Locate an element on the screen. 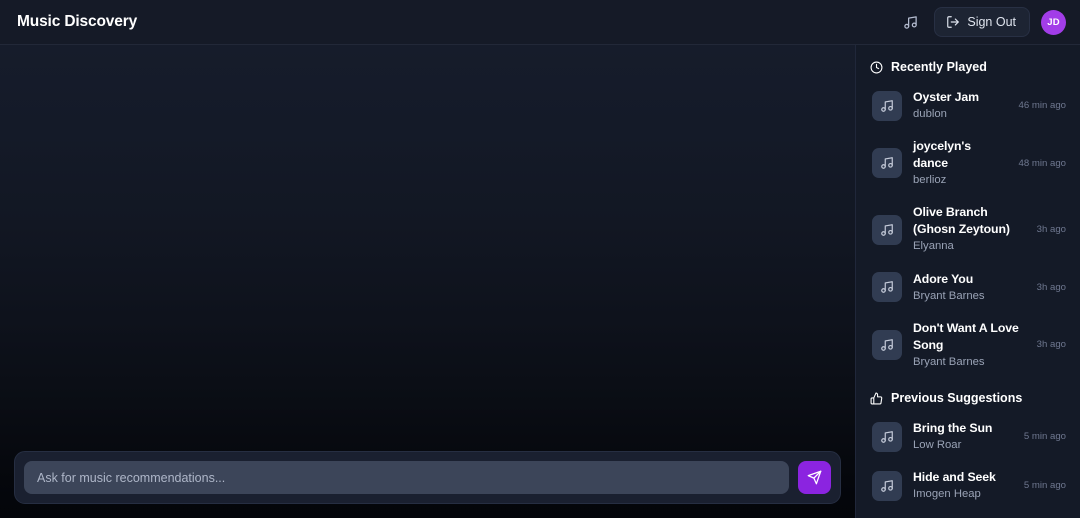 This screenshot has width=1080, height=518. track-info: Hide and Seek Imogen Heap is located at coordinates (963, 485).